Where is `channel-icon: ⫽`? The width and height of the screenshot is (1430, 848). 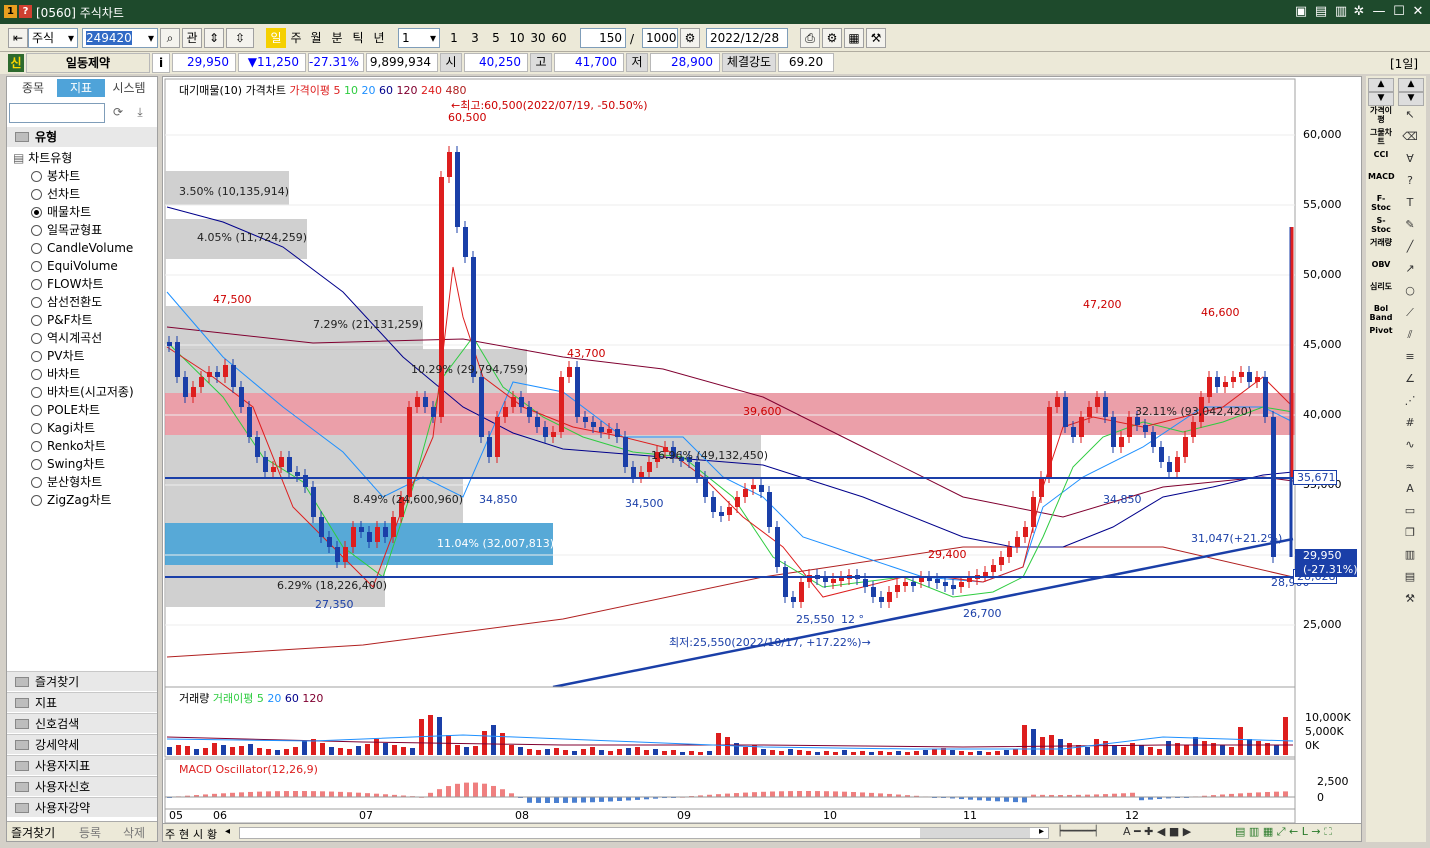 channel-icon: ⫽ is located at coordinates (1410, 337).